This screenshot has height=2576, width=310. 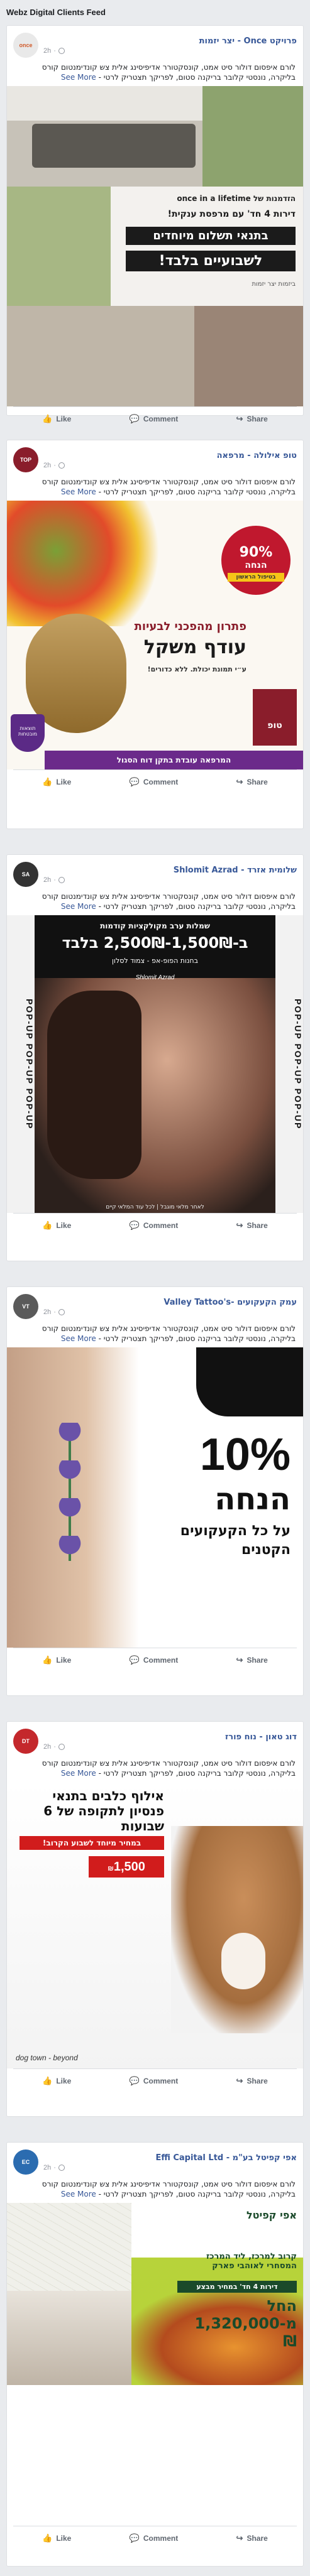 I want to click on page-name: עמק הקעקועים -Valley Tattoo's, so click(x=170, y=1302).